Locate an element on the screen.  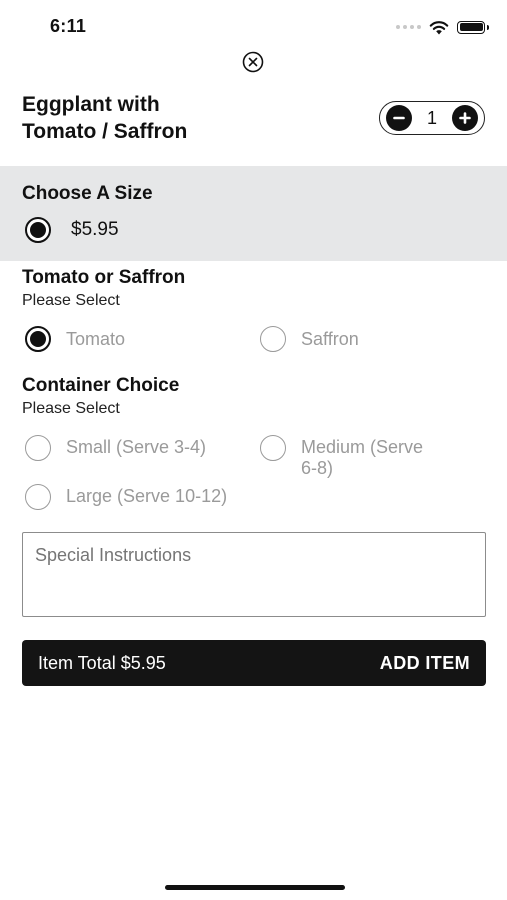
close-icon is located at coordinates (253, 62).